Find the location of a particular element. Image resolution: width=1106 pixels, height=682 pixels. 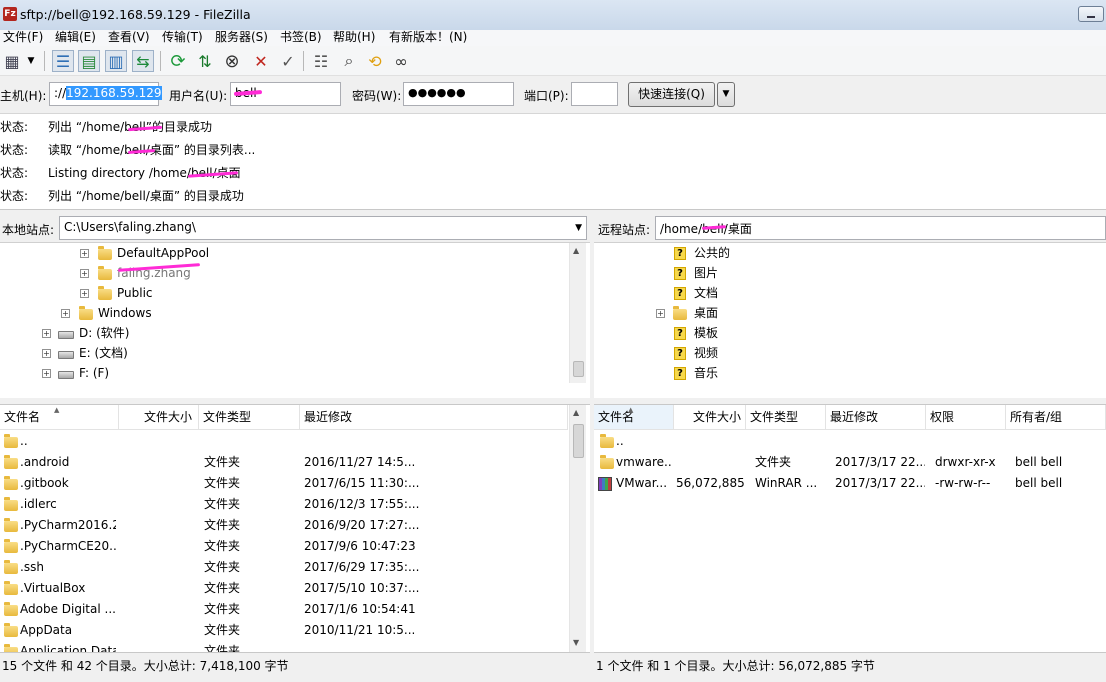

sort-ascending-icon: ▲ is located at coordinates (631, 410).